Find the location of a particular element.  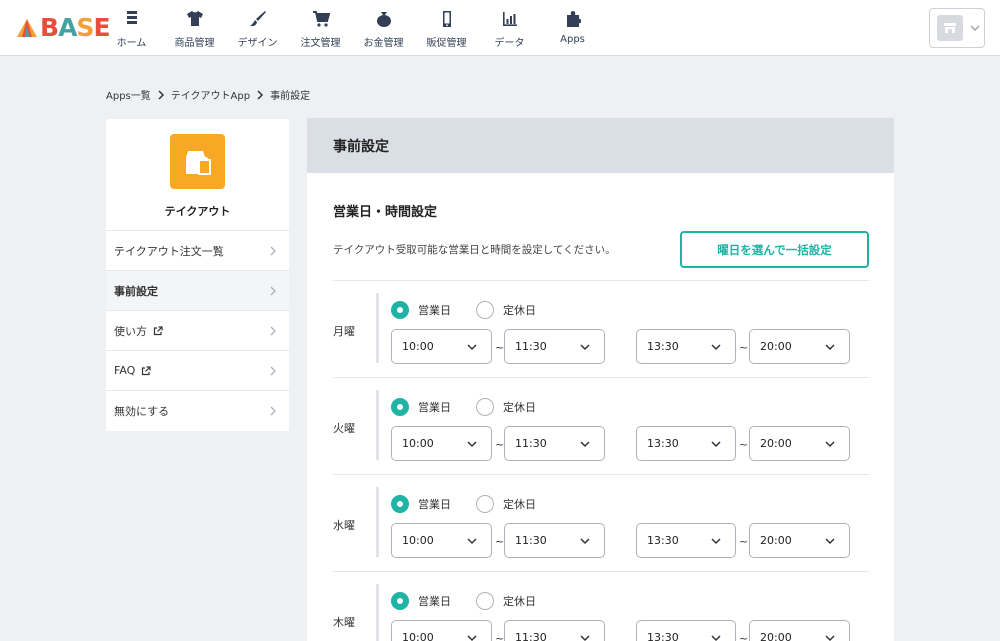

home-list-icon is located at coordinates (131, 17).